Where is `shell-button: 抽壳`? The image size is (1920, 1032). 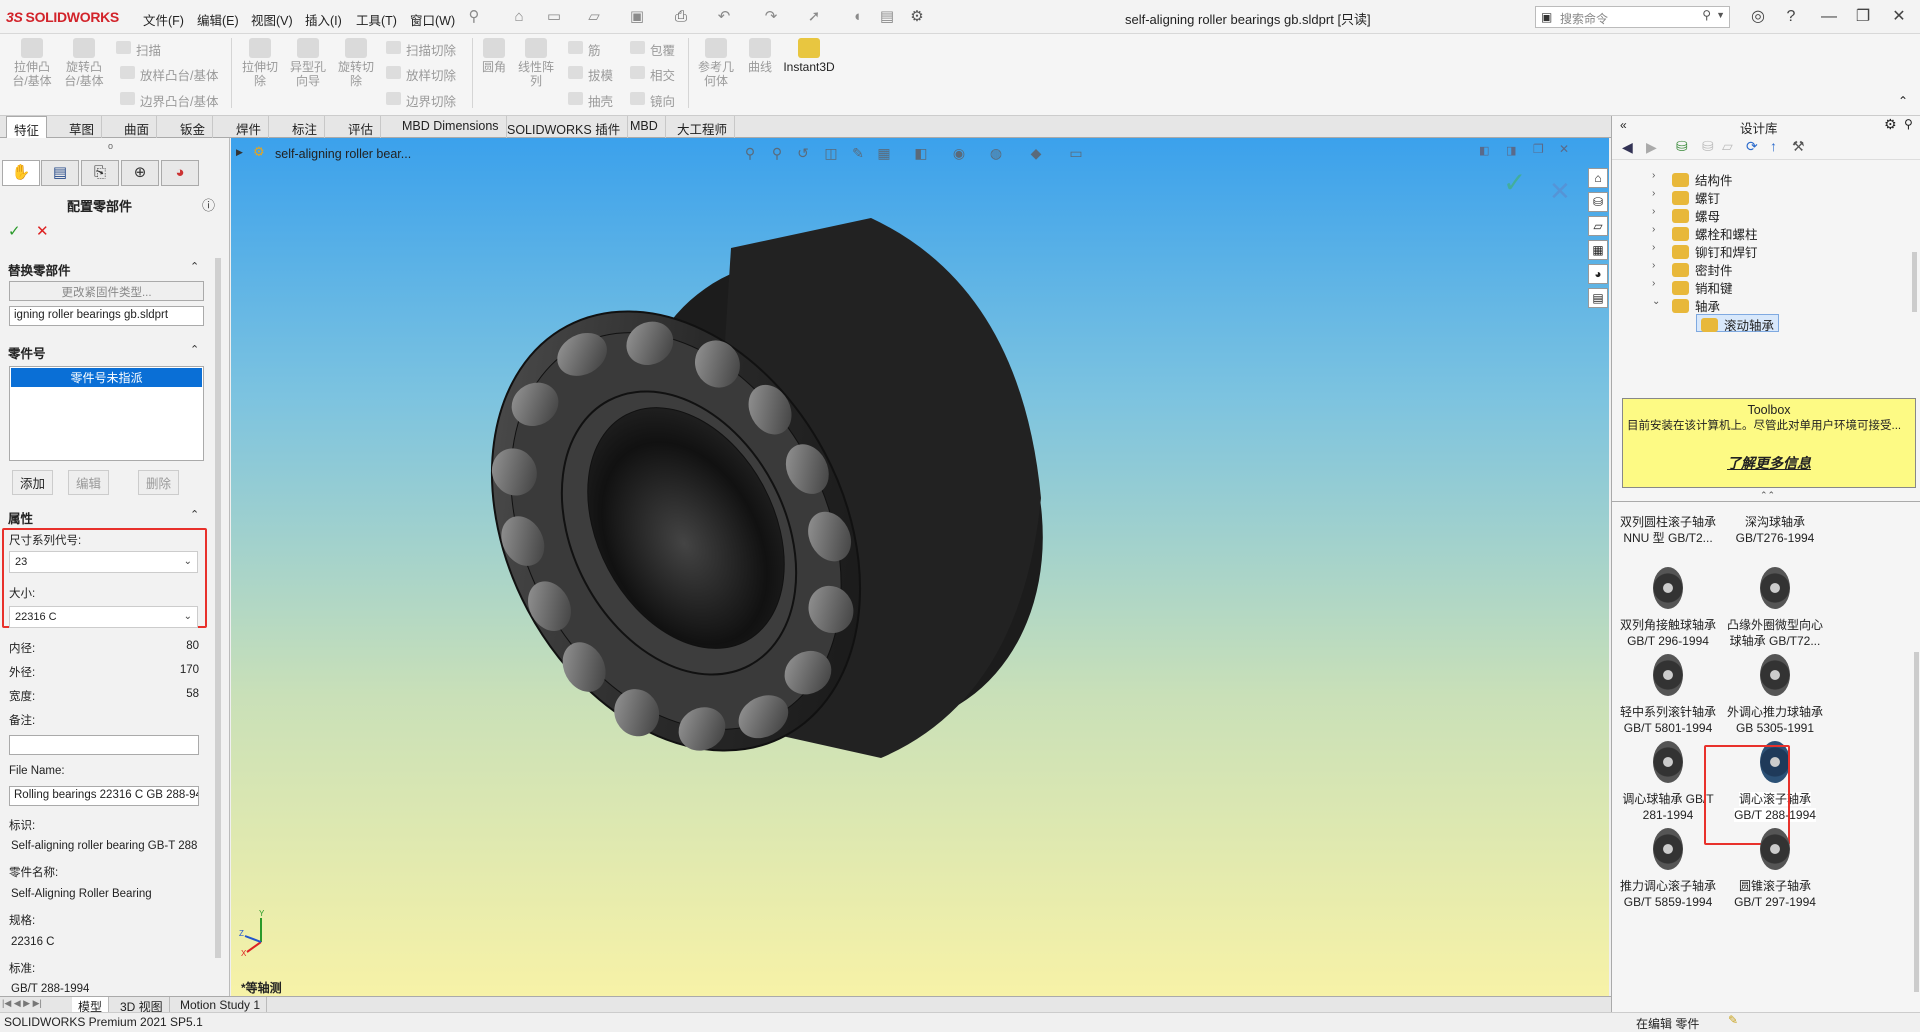 shell-button: 抽壳 is located at coordinates (589, 100).